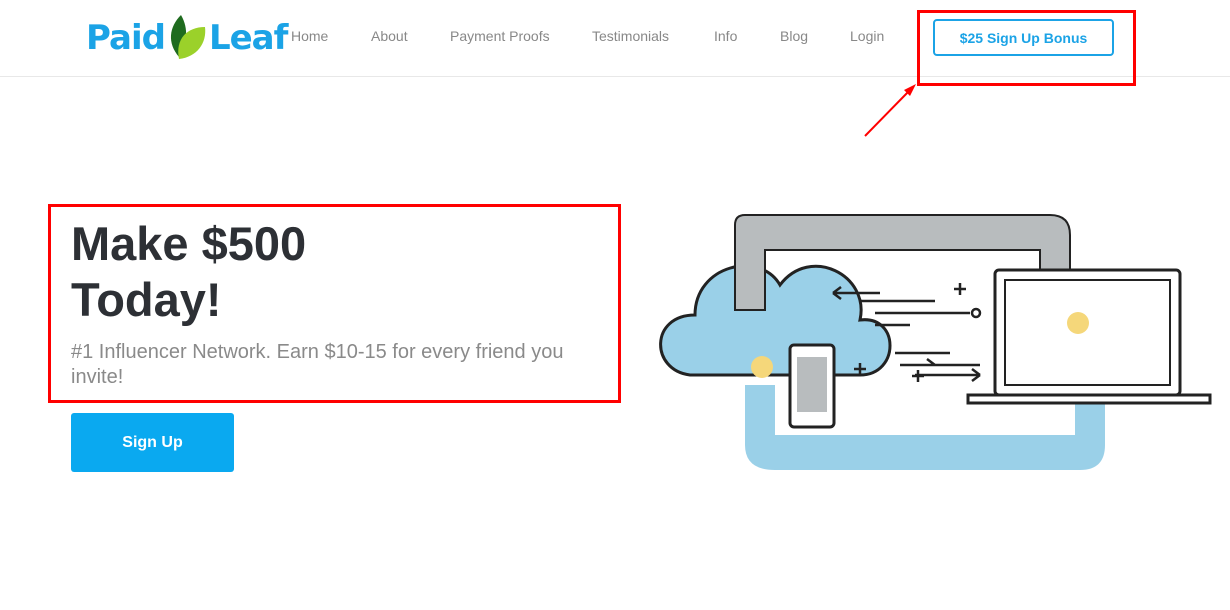 This screenshot has height=610, width=1230. What do you see at coordinates (1026, 48) in the screenshot?
I see `highlight-box-bonus` at bounding box center [1026, 48].